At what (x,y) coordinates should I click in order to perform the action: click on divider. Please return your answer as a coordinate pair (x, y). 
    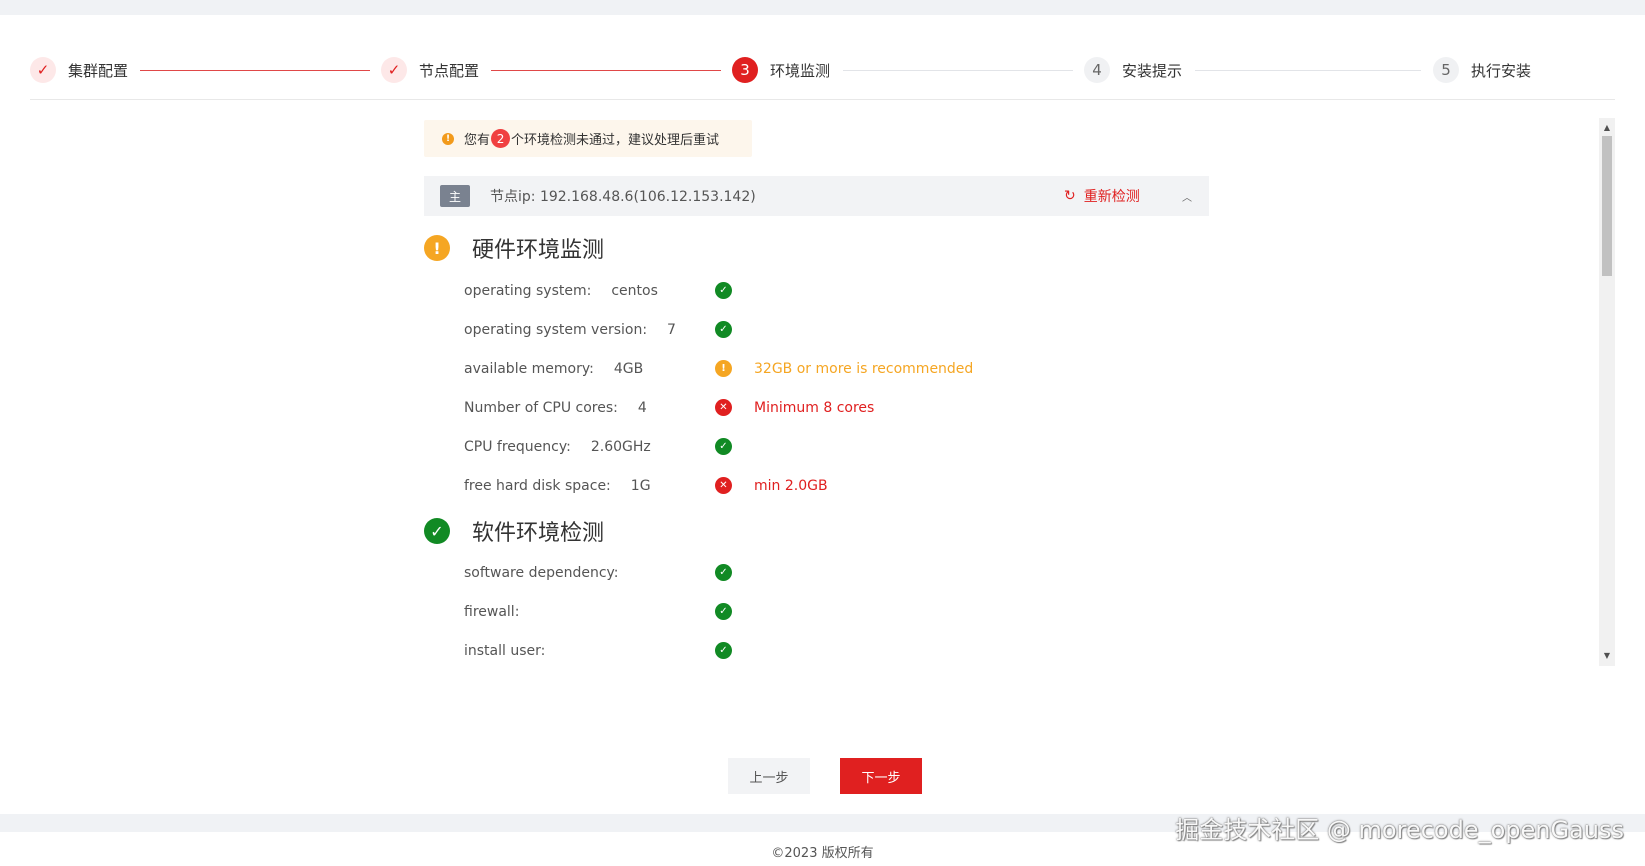
    Looking at the image, I should click on (822, 99).